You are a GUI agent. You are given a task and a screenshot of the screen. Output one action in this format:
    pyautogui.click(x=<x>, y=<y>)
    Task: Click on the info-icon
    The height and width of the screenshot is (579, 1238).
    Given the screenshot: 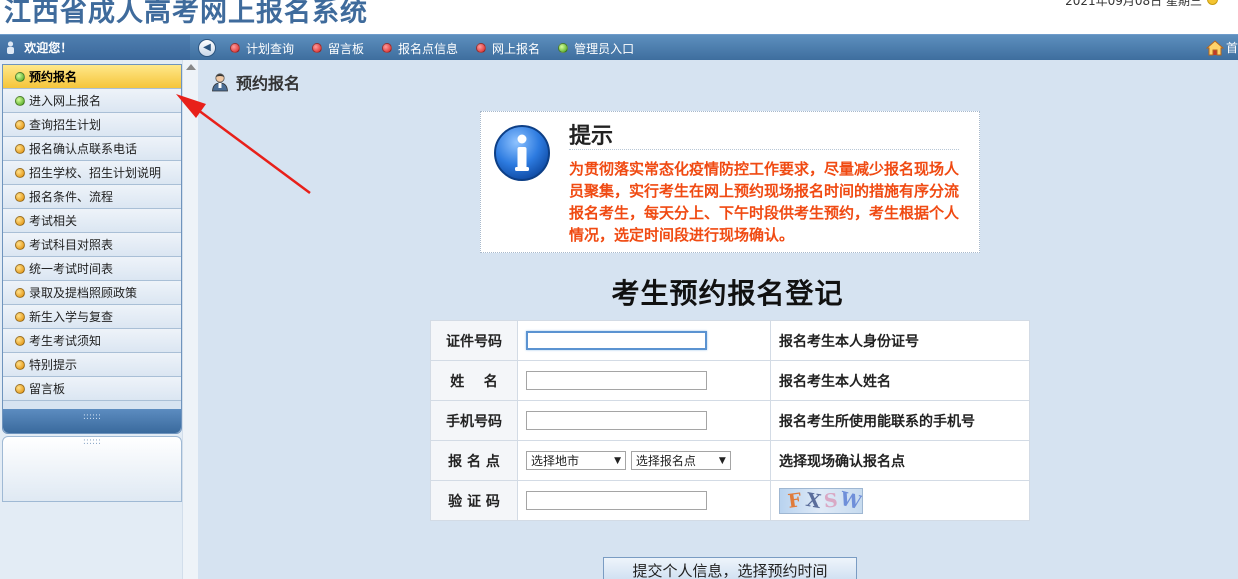 What is the action you would take?
    pyautogui.click(x=522, y=153)
    